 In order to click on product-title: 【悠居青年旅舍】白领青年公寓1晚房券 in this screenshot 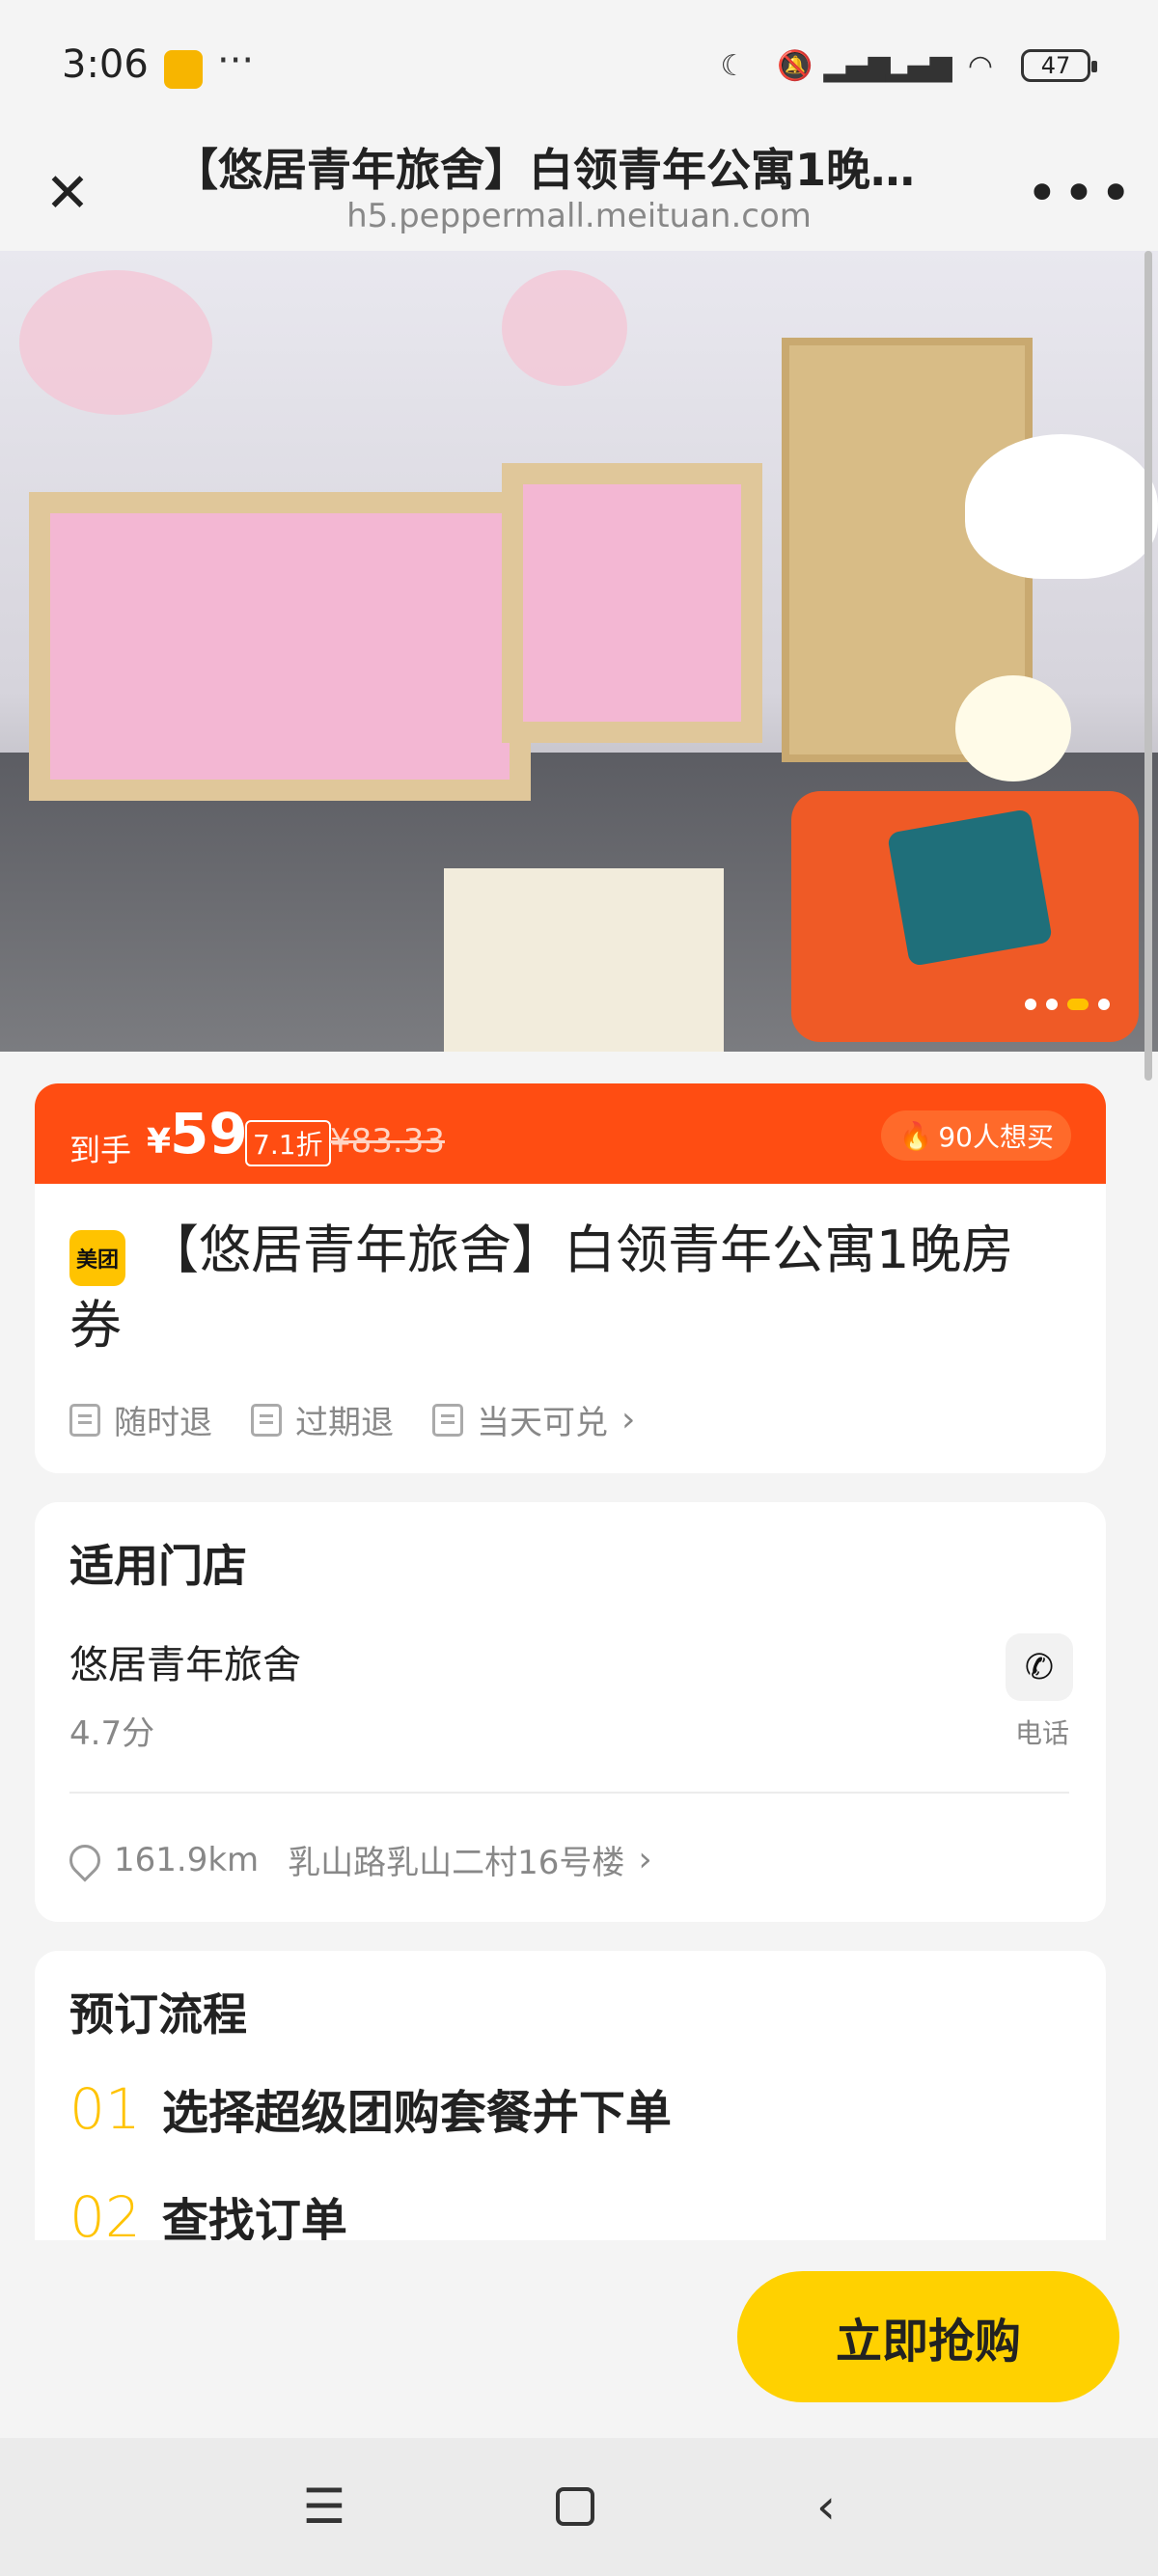, I will do `click(541, 1287)`.